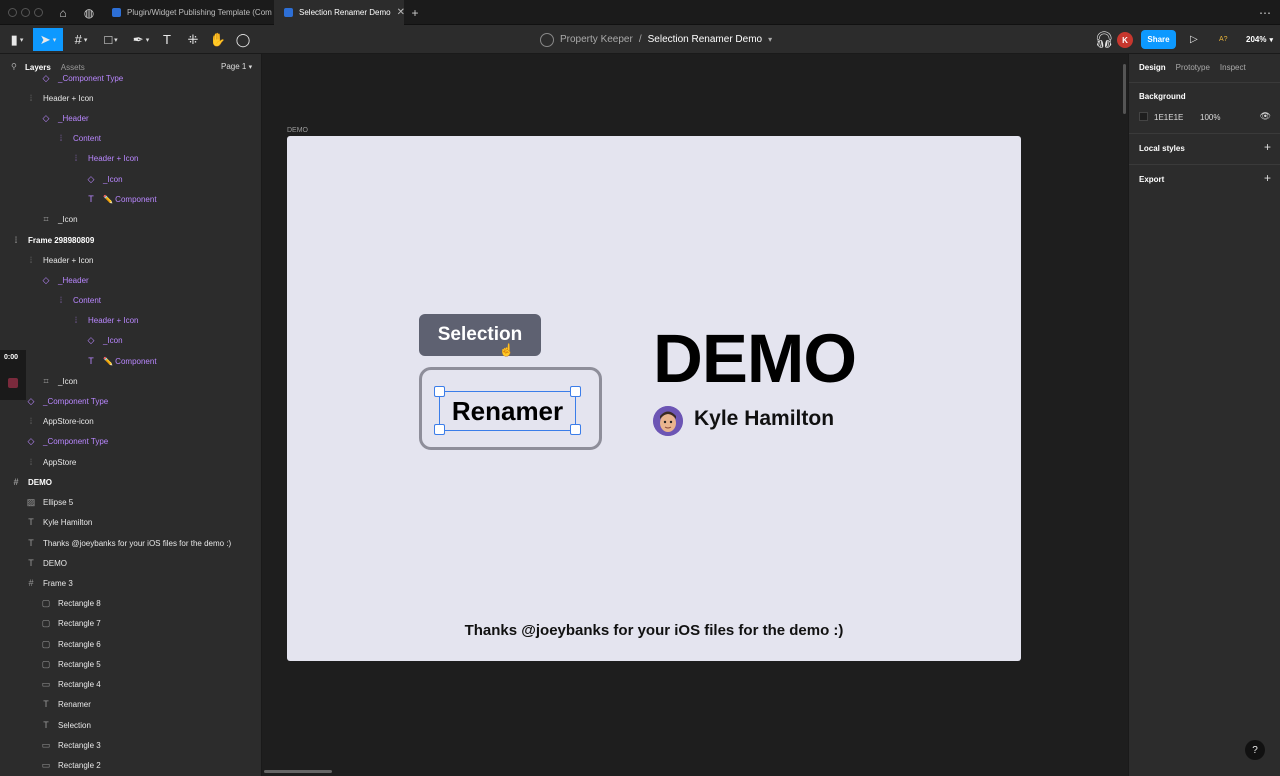  Describe the element at coordinates (480, 335) in the screenshot. I see `selection-chip: Selection` at that location.